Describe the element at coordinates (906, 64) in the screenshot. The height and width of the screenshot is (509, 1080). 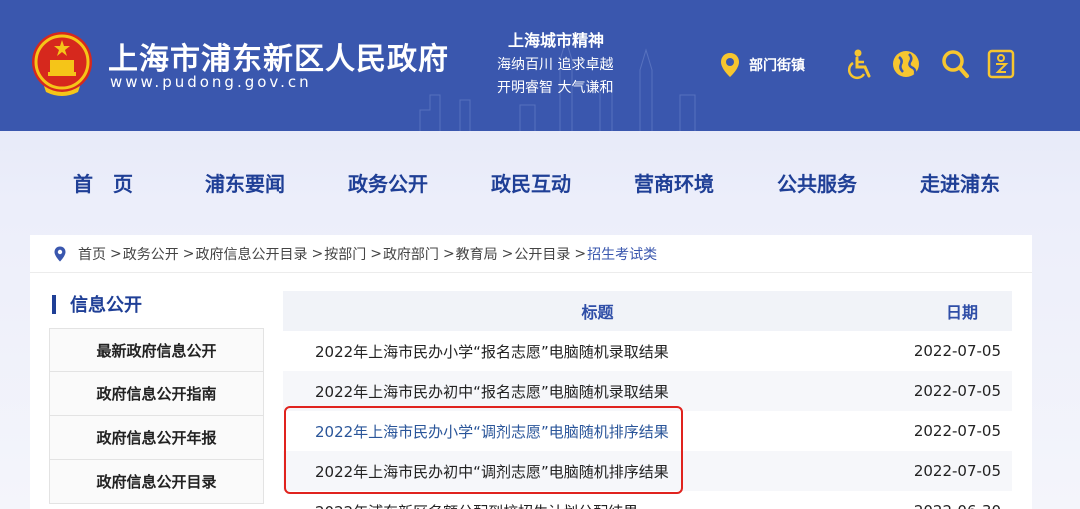
I see `globe-icon` at that location.